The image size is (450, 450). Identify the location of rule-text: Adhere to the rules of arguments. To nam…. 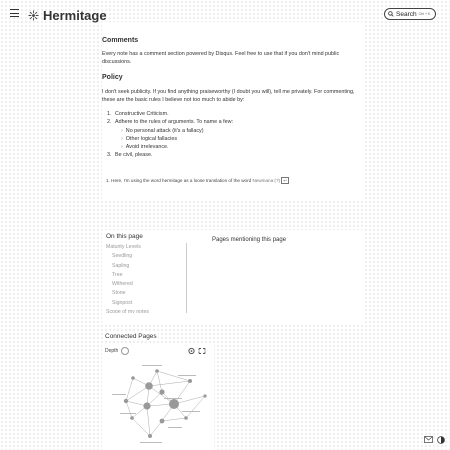
(174, 122).